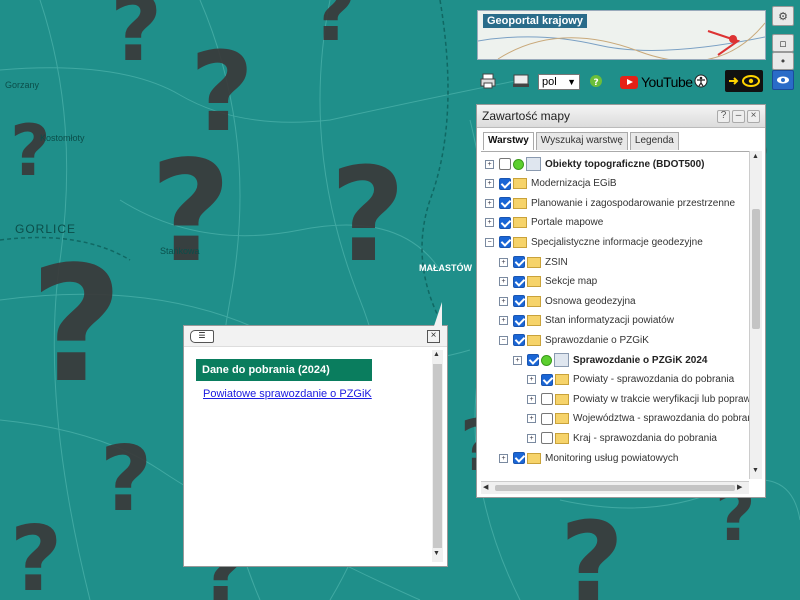  I want to click on layer-row: + Obiekty topograficzne (BDOT500), so click(594, 164).